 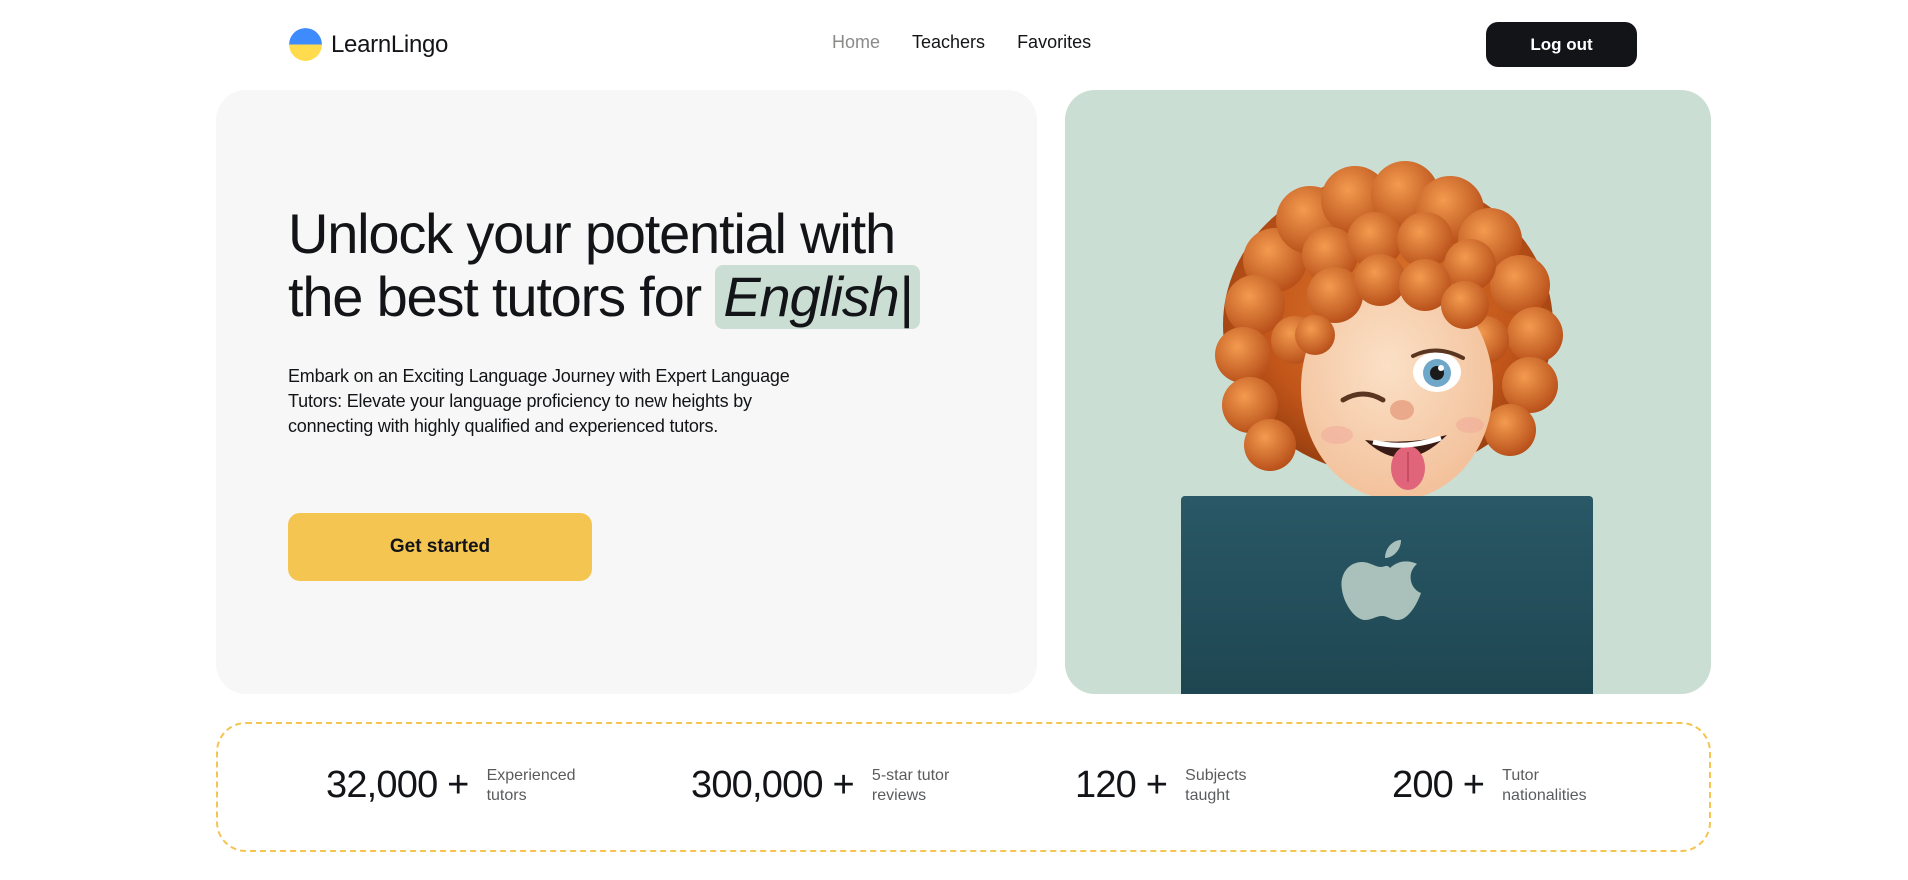 I want to click on stat-label: Experienced tutors, so click(x=531, y=785).